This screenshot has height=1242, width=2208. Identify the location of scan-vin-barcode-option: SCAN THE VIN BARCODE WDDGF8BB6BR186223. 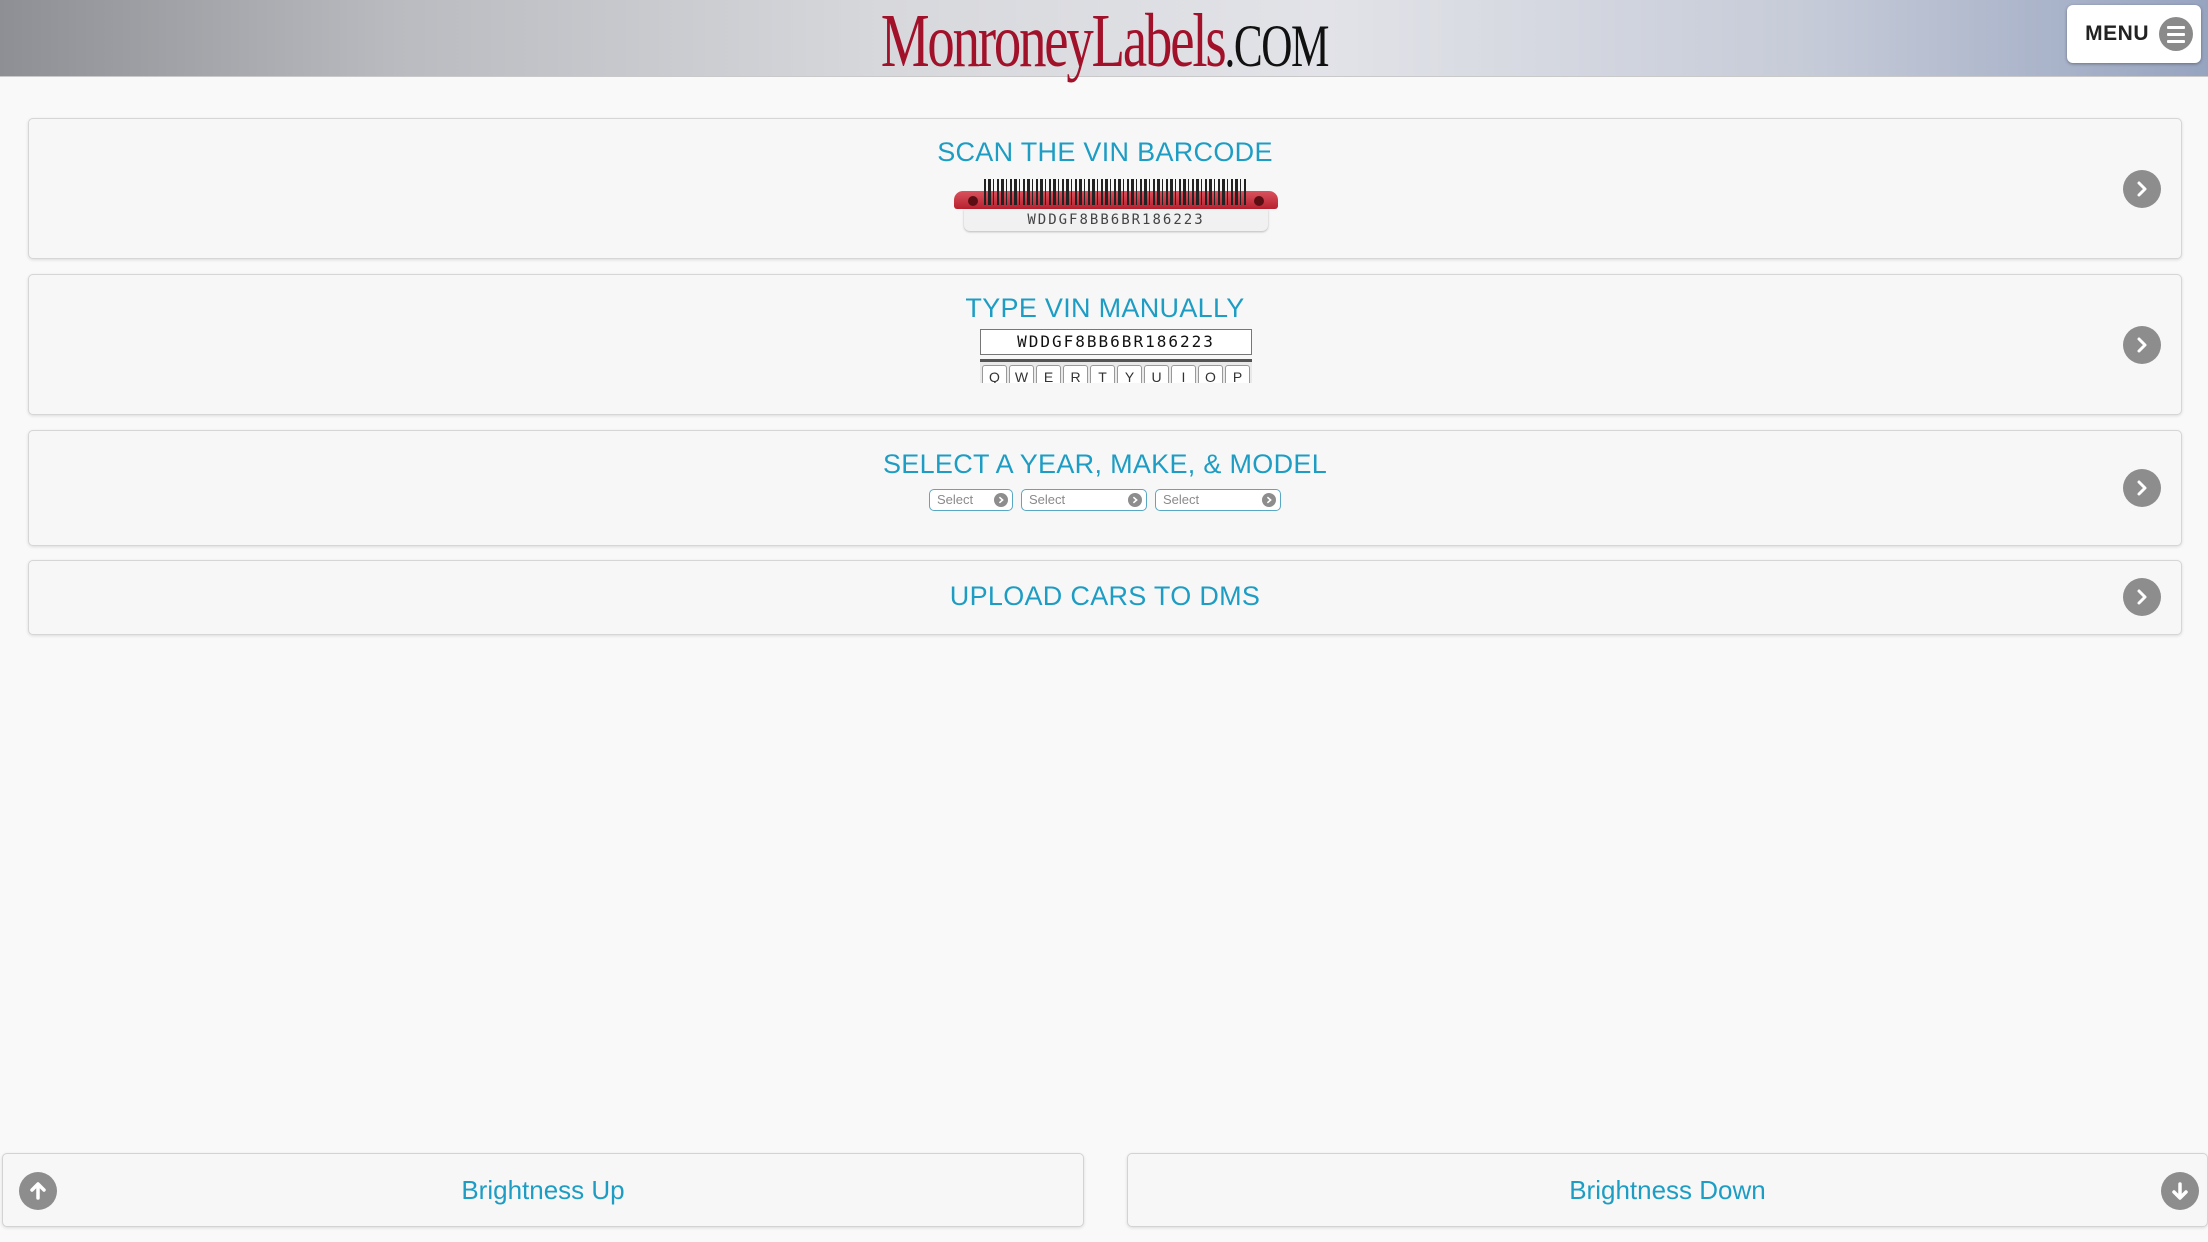
(1105, 188).